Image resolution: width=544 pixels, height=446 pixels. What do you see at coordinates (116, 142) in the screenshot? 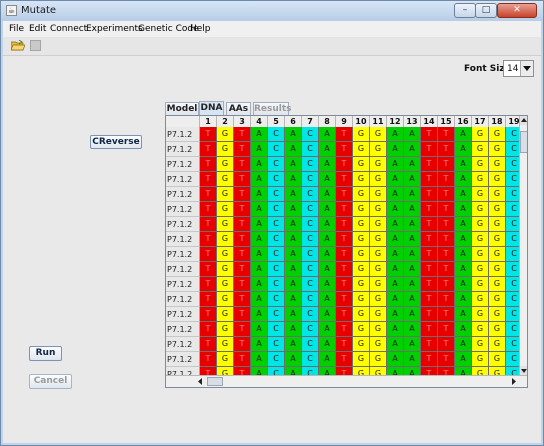
I see `creverse-button: CReverse` at bounding box center [116, 142].